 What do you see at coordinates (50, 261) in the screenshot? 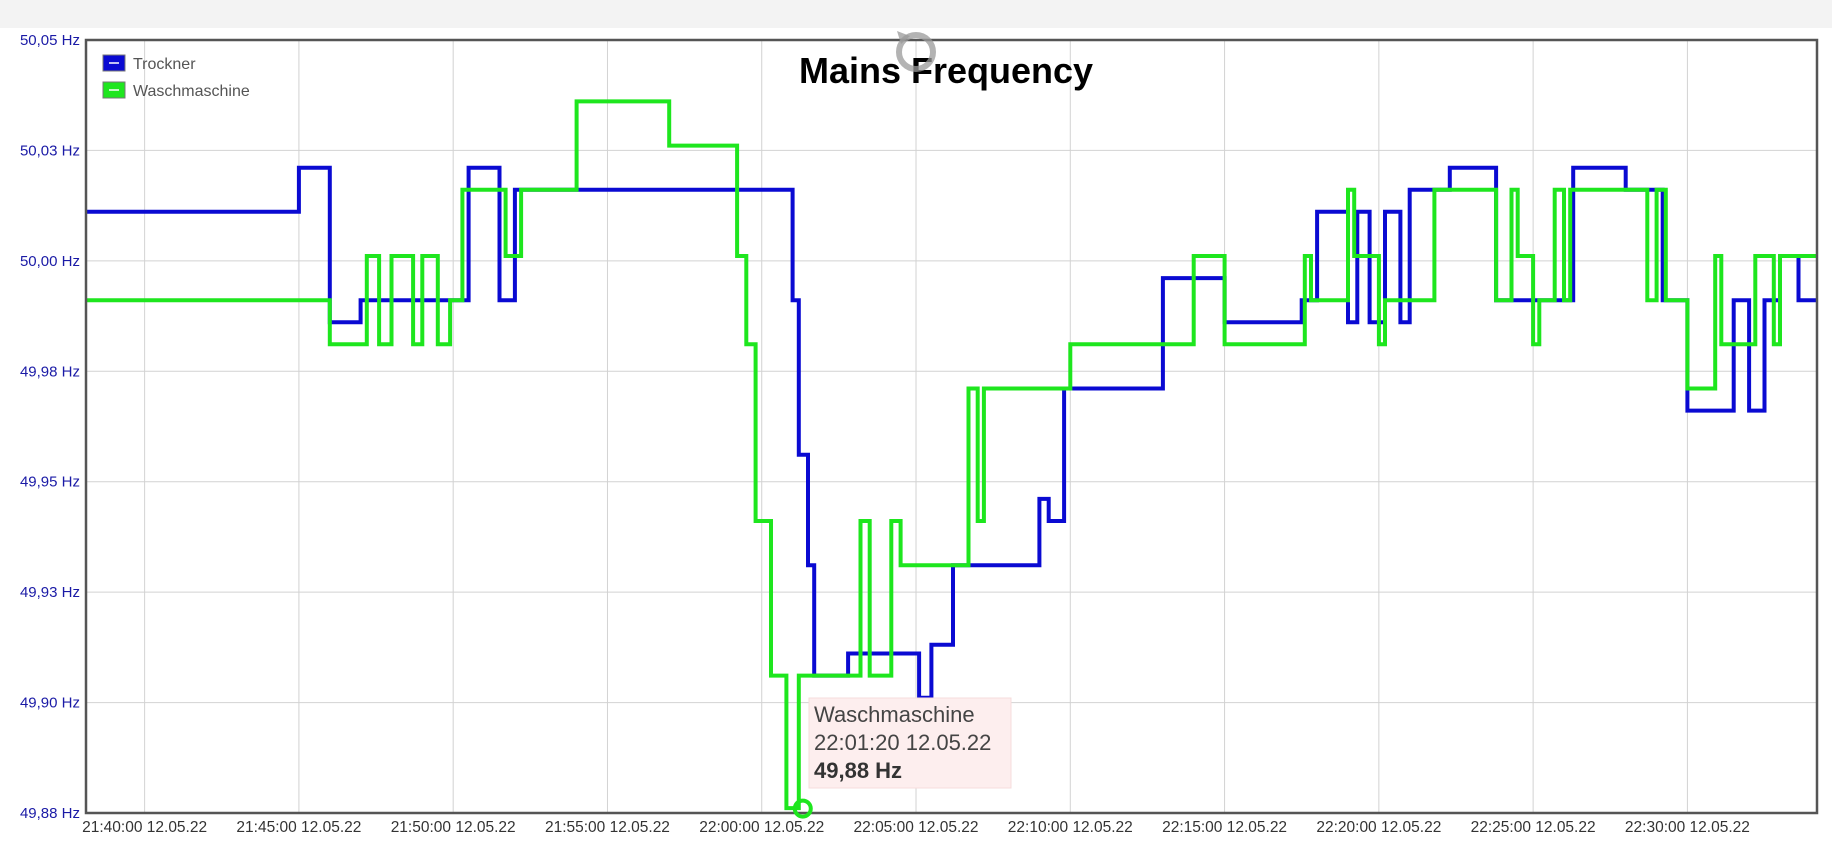
I see `y-tick-label: 50,00 Hz` at bounding box center [50, 261].